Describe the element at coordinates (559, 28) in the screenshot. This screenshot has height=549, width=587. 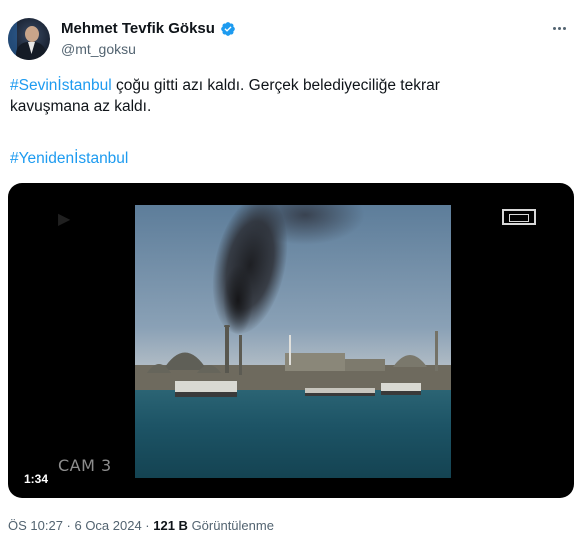
I see `more-options-icon` at that location.